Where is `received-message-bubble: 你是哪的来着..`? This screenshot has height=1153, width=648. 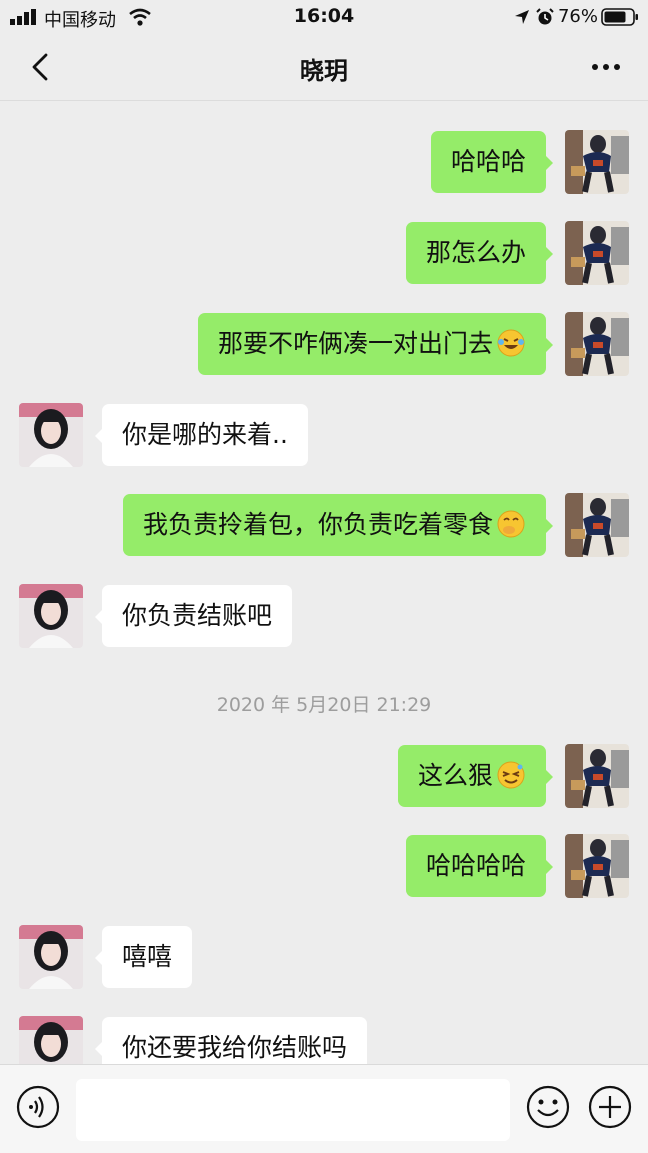
received-message-bubble: 你是哪的来着.. is located at coordinates (201, 435).